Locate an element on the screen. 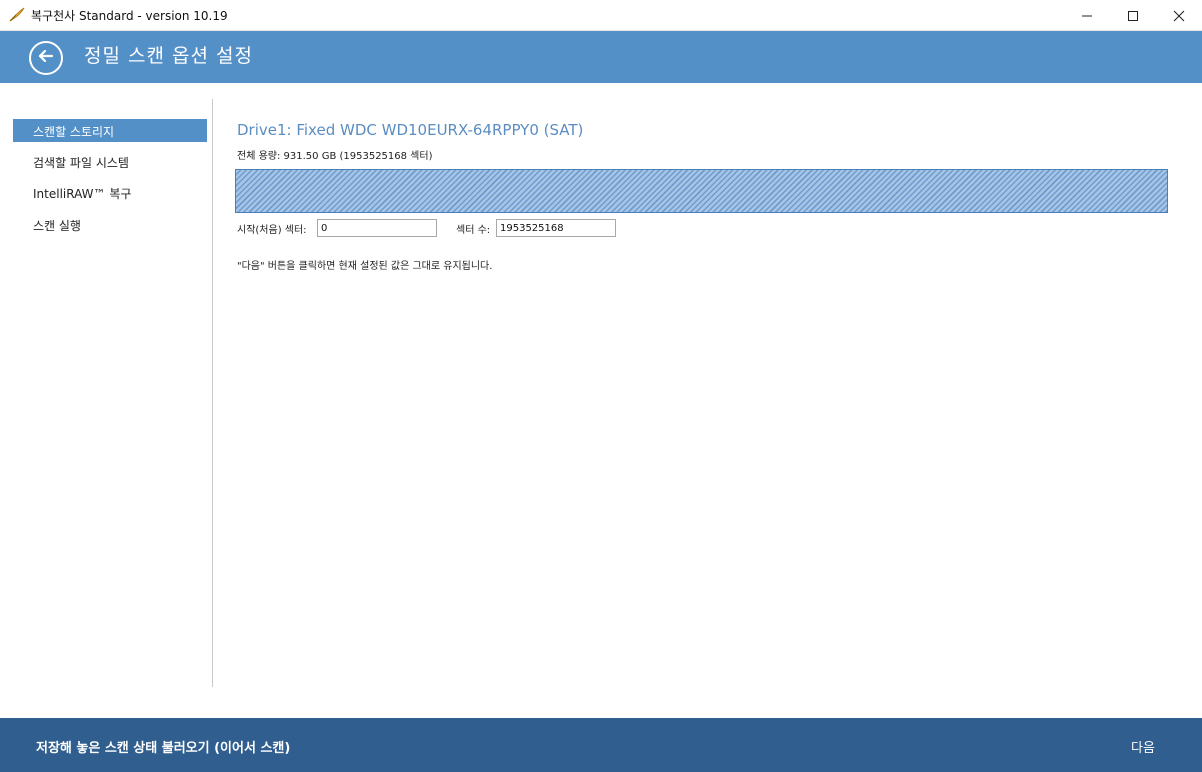  sidebar-divider is located at coordinates (212, 393).